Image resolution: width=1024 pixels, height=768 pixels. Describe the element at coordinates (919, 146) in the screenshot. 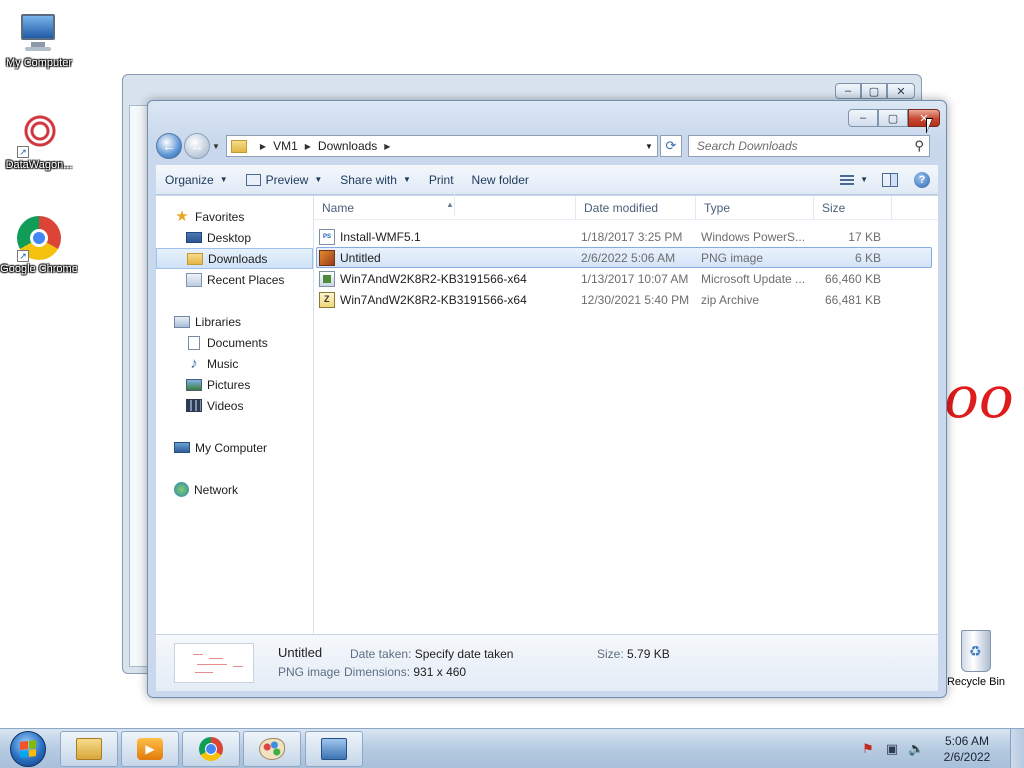

I see `search-icon: ⚲` at that location.